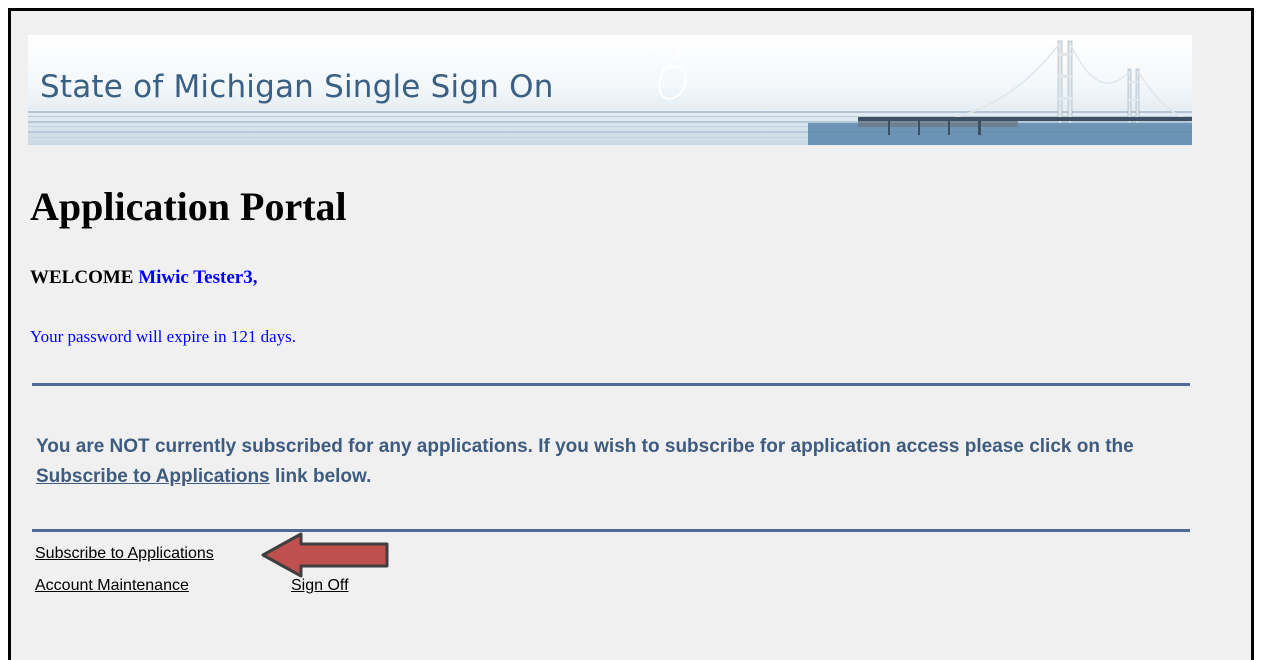 The width and height of the screenshot is (1266, 660). What do you see at coordinates (325, 555) in the screenshot?
I see `annotation-arrow-icon` at bounding box center [325, 555].